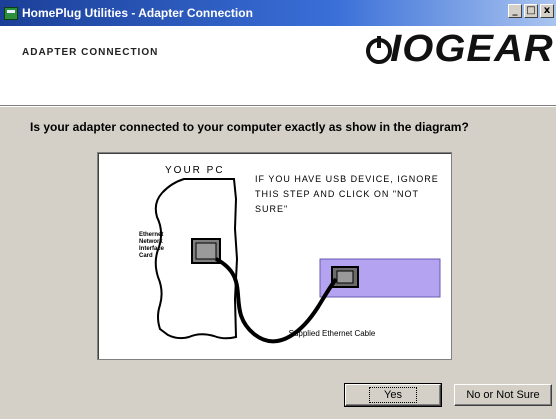 The image size is (556, 419). Describe the element at coordinates (547, 11) in the screenshot. I see `close-button: x` at that location.